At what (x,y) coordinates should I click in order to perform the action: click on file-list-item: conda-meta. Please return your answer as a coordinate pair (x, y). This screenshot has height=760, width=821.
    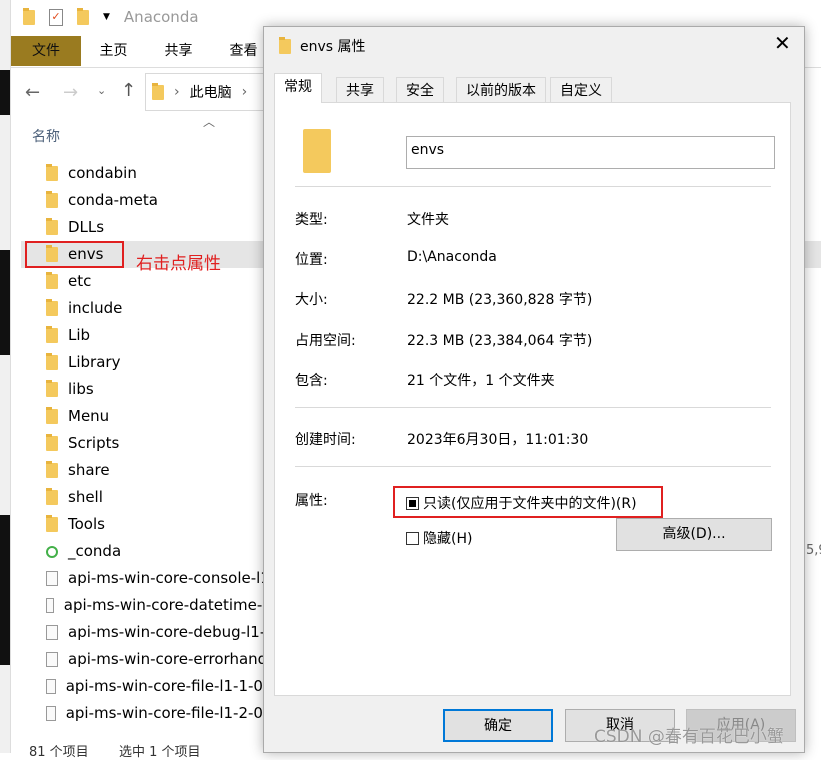
    Looking at the image, I should click on (161, 200).